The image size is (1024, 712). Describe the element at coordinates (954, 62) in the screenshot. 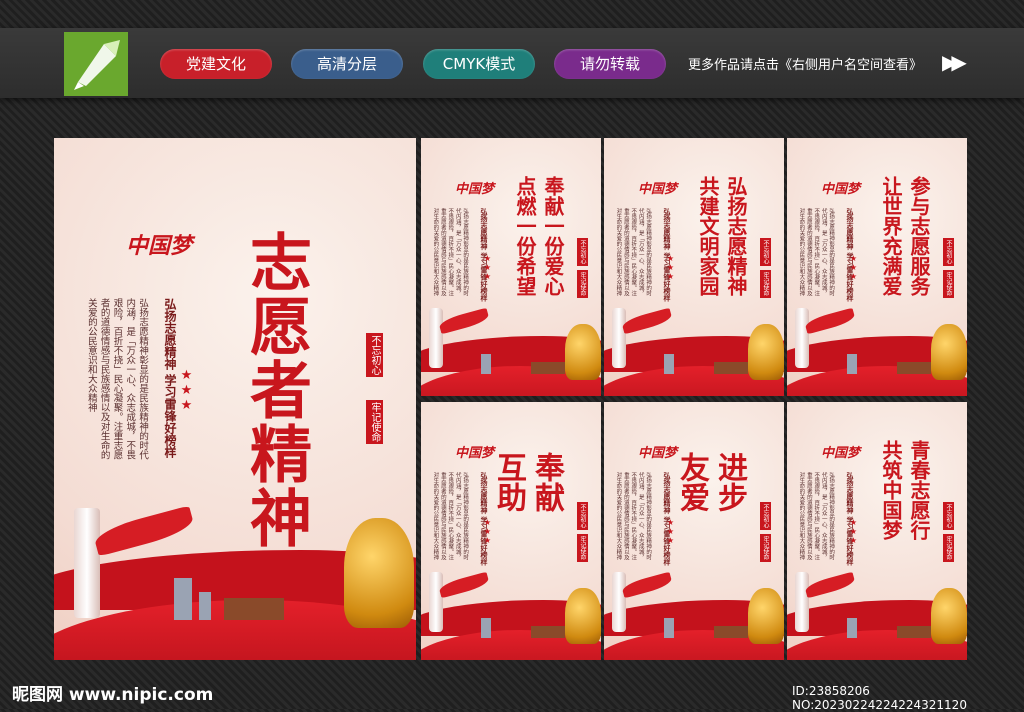

I see `double-arrow-icon: ▶▶` at that location.